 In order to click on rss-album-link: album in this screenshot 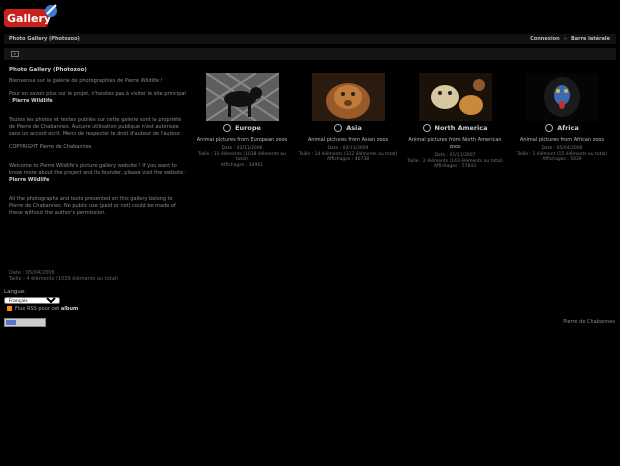, I will do `click(69, 309)`.